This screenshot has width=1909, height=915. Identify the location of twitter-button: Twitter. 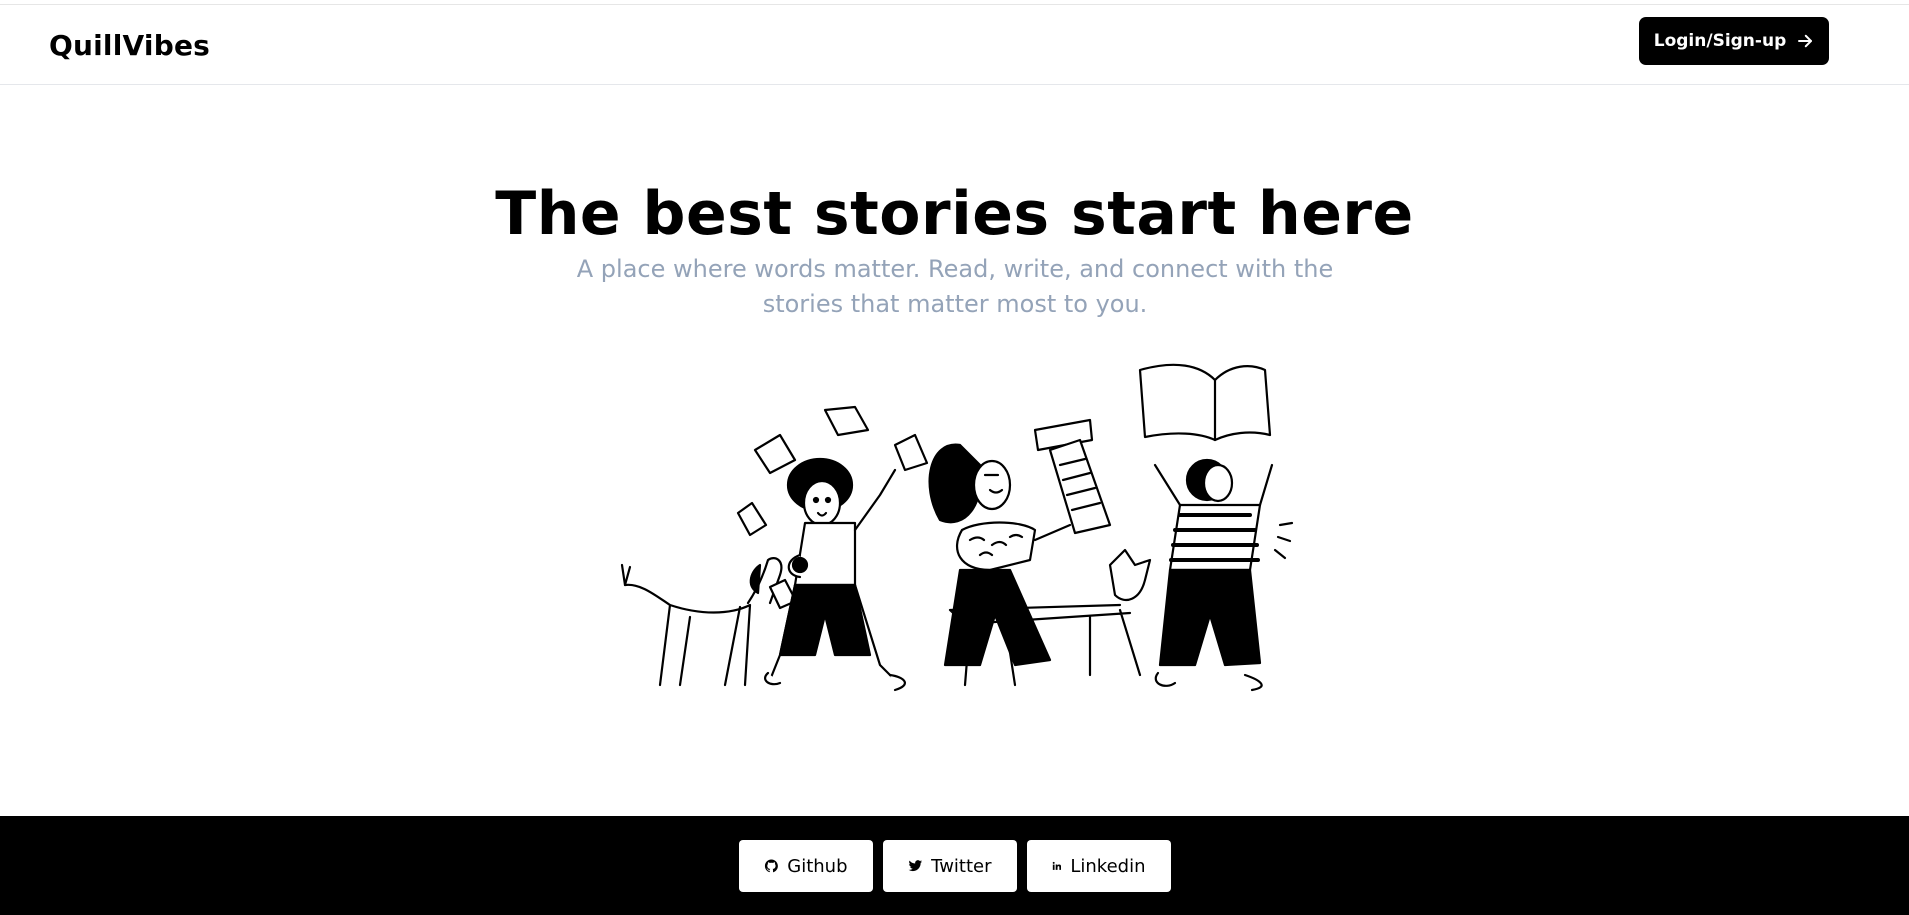
(949, 866).